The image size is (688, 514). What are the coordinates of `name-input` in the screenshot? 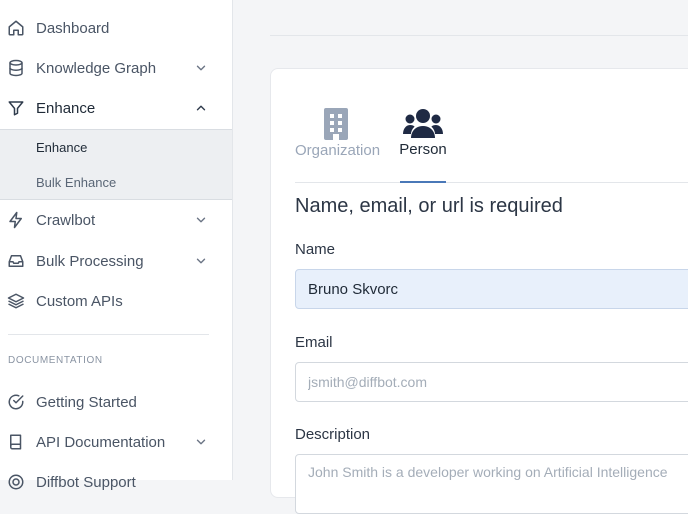 It's located at (491, 289).